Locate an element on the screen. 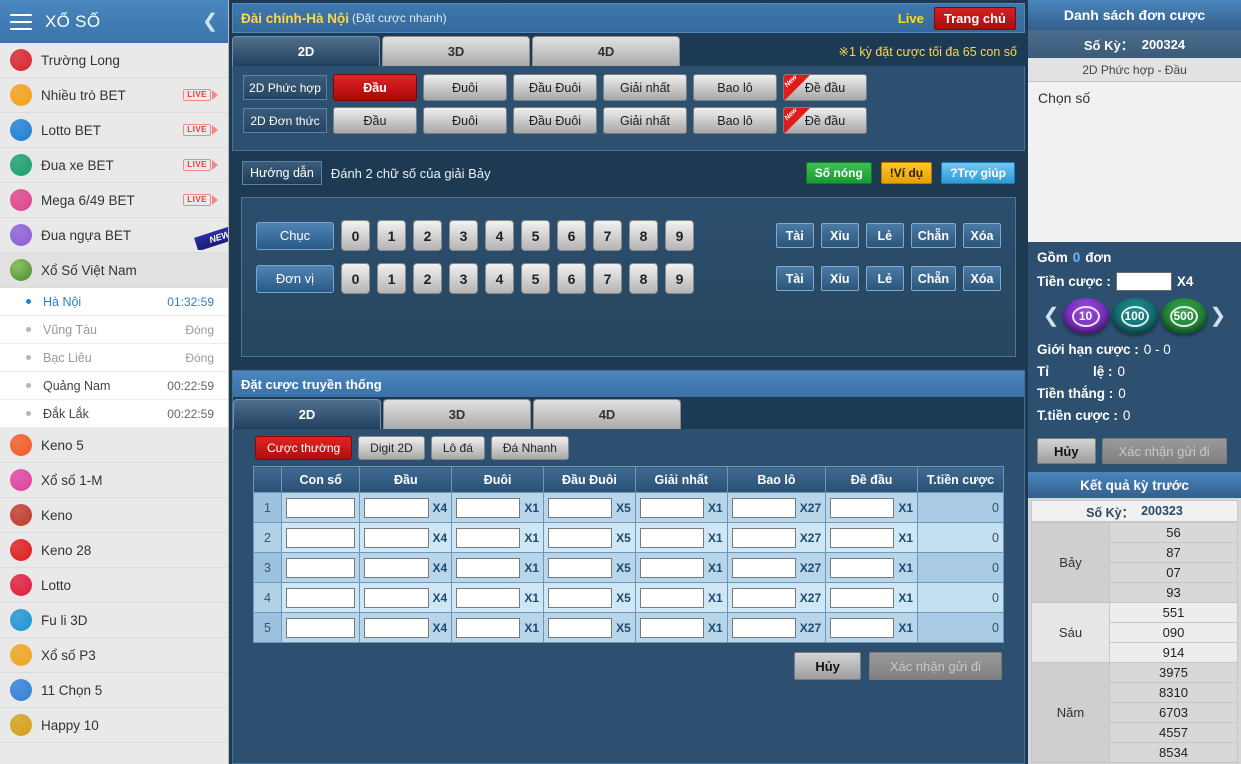 This screenshot has height=764, width=1241. digit-button-chuc-3: 3 is located at coordinates (463, 235).